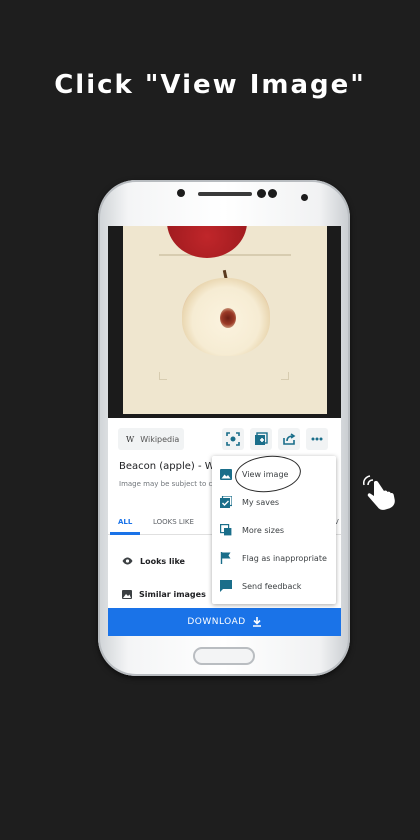  Describe the element at coordinates (226, 558) in the screenshot. I see `flag-icon` at that location.